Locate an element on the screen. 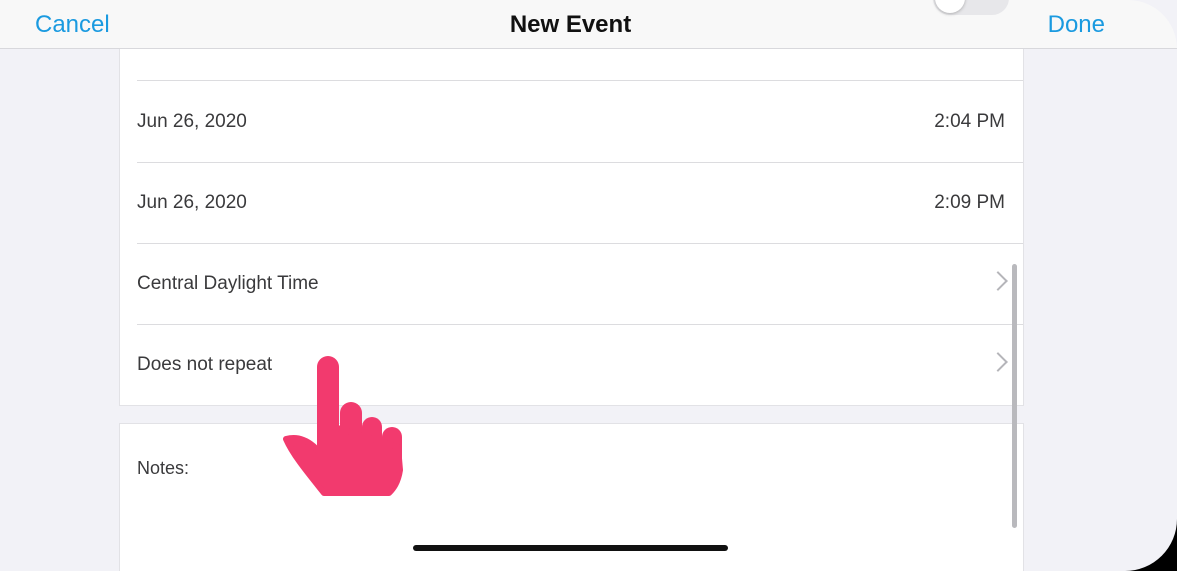 The width and height of the screenshot is (1177, 571). toggle-knob is located at coordinates (950, 6).